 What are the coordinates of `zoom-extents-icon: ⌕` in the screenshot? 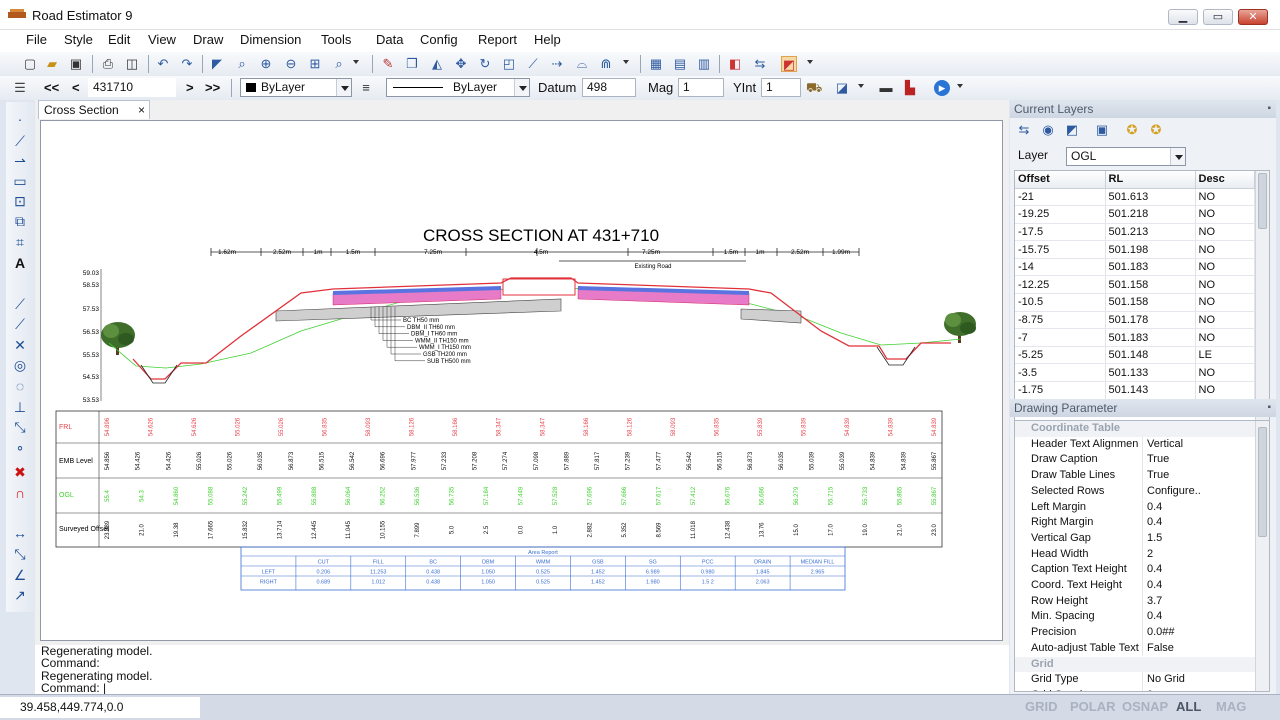 It's located at (339, 64).